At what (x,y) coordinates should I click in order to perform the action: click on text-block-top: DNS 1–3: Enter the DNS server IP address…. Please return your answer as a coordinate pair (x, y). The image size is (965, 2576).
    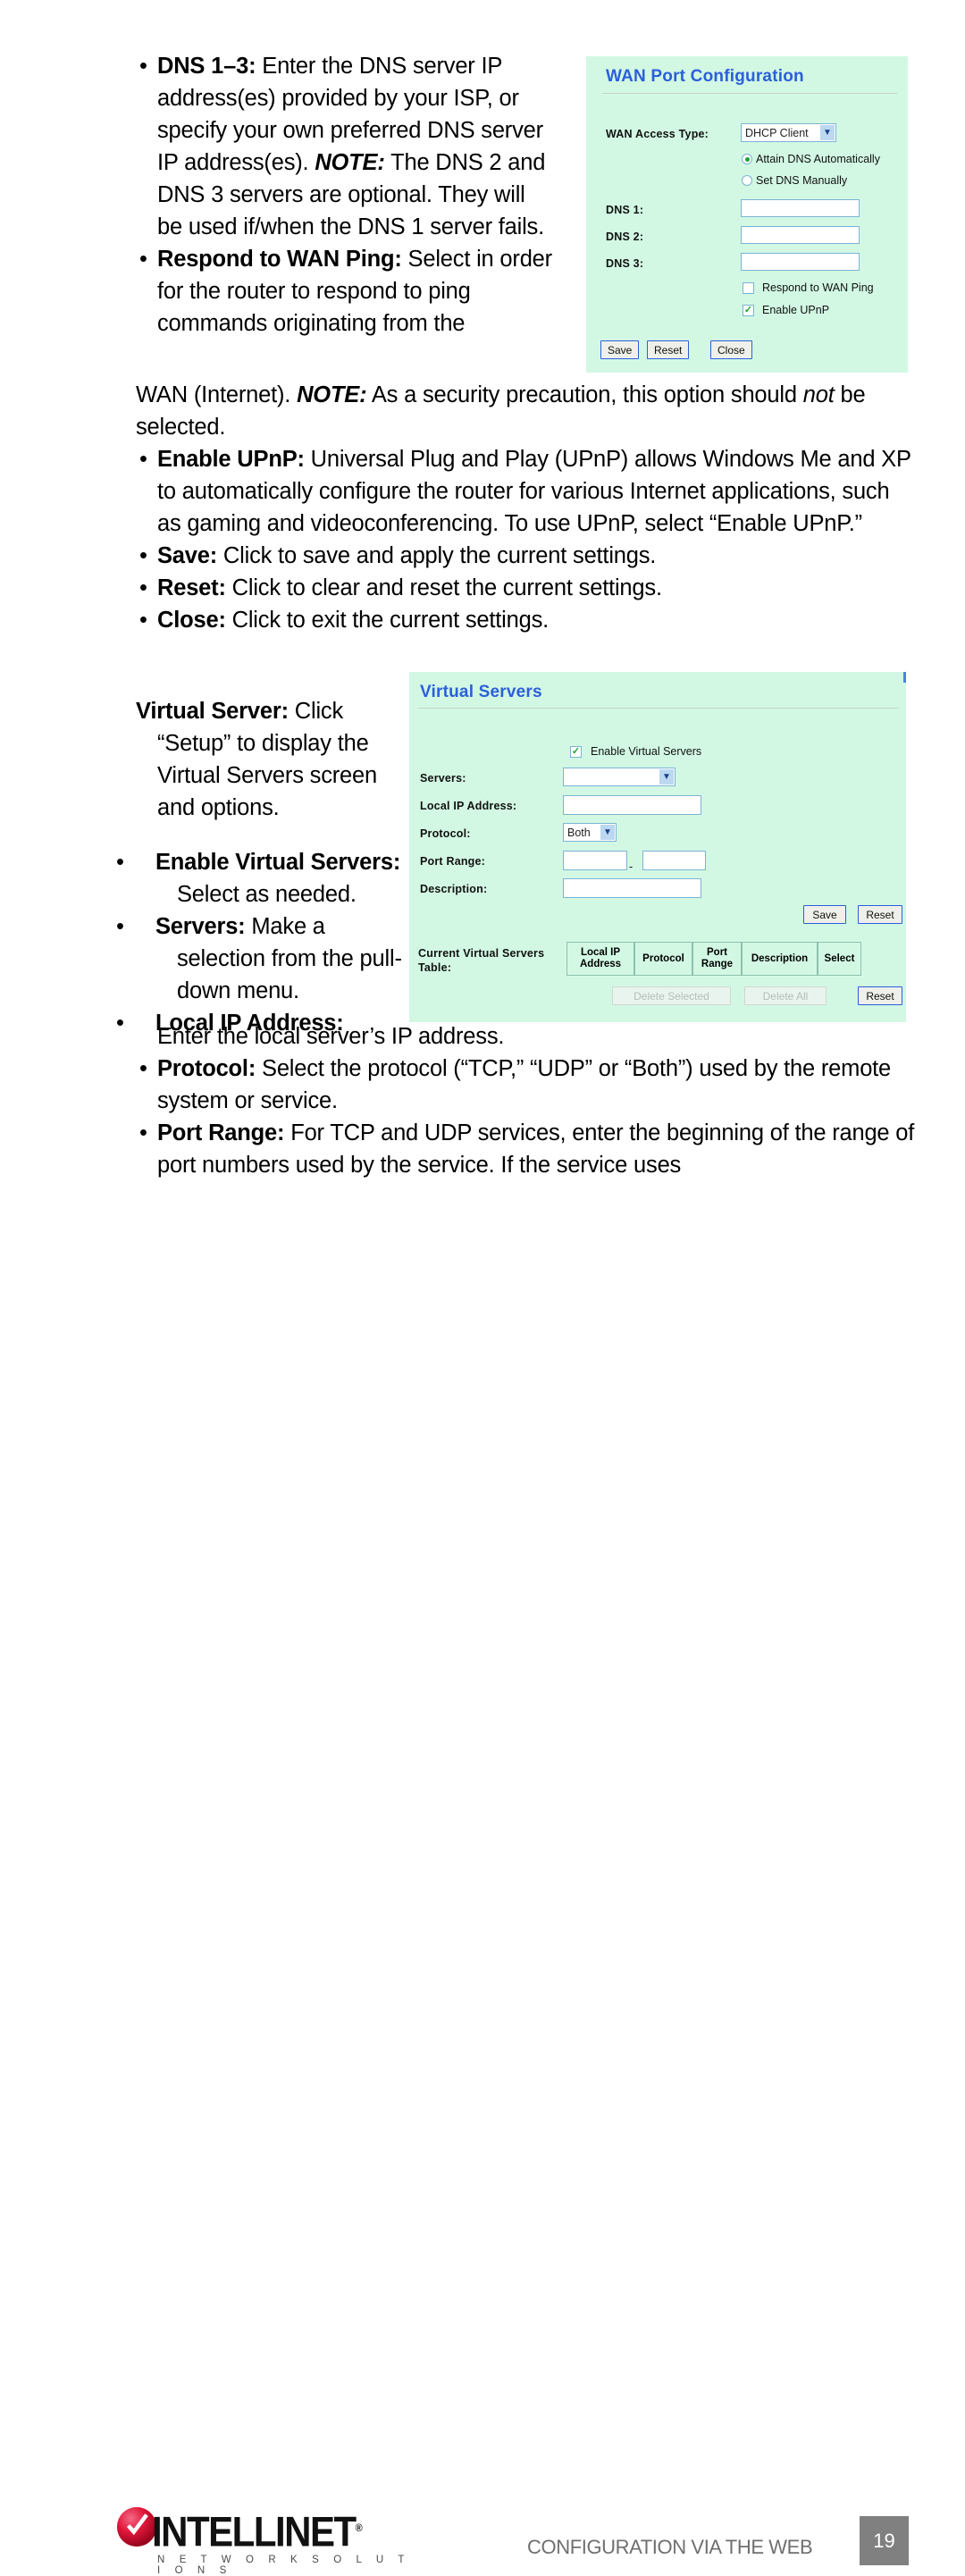
    Looking at the image, I should click on (346, 195).